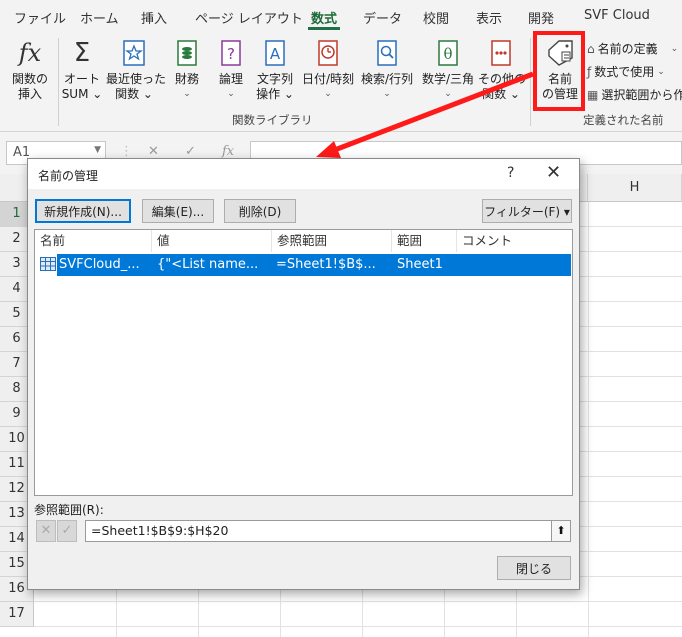 The height and width of the screenshot is (637, 682). What do you see at coordinates (249, 17) in the screenshot?
I see `tab-page-layout: ページ レイアウト` at bounding box center [249, 17].